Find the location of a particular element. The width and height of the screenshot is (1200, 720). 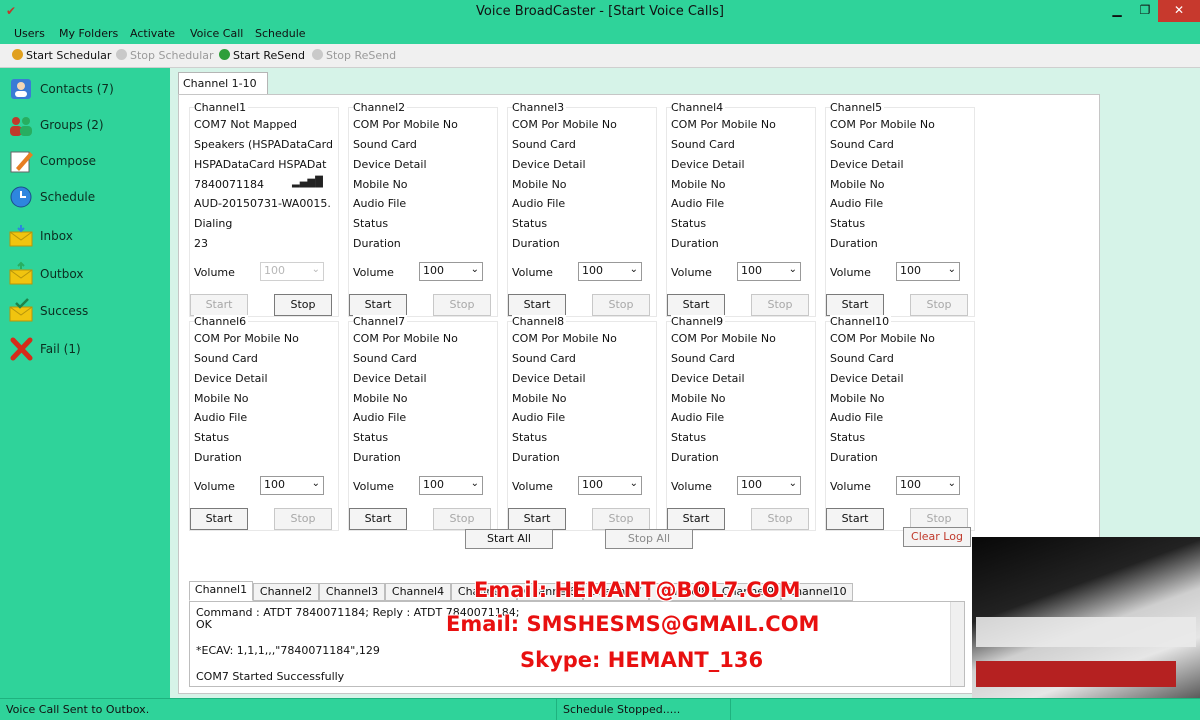

channel-title: Channel3 is located at coordinates (539, 107).